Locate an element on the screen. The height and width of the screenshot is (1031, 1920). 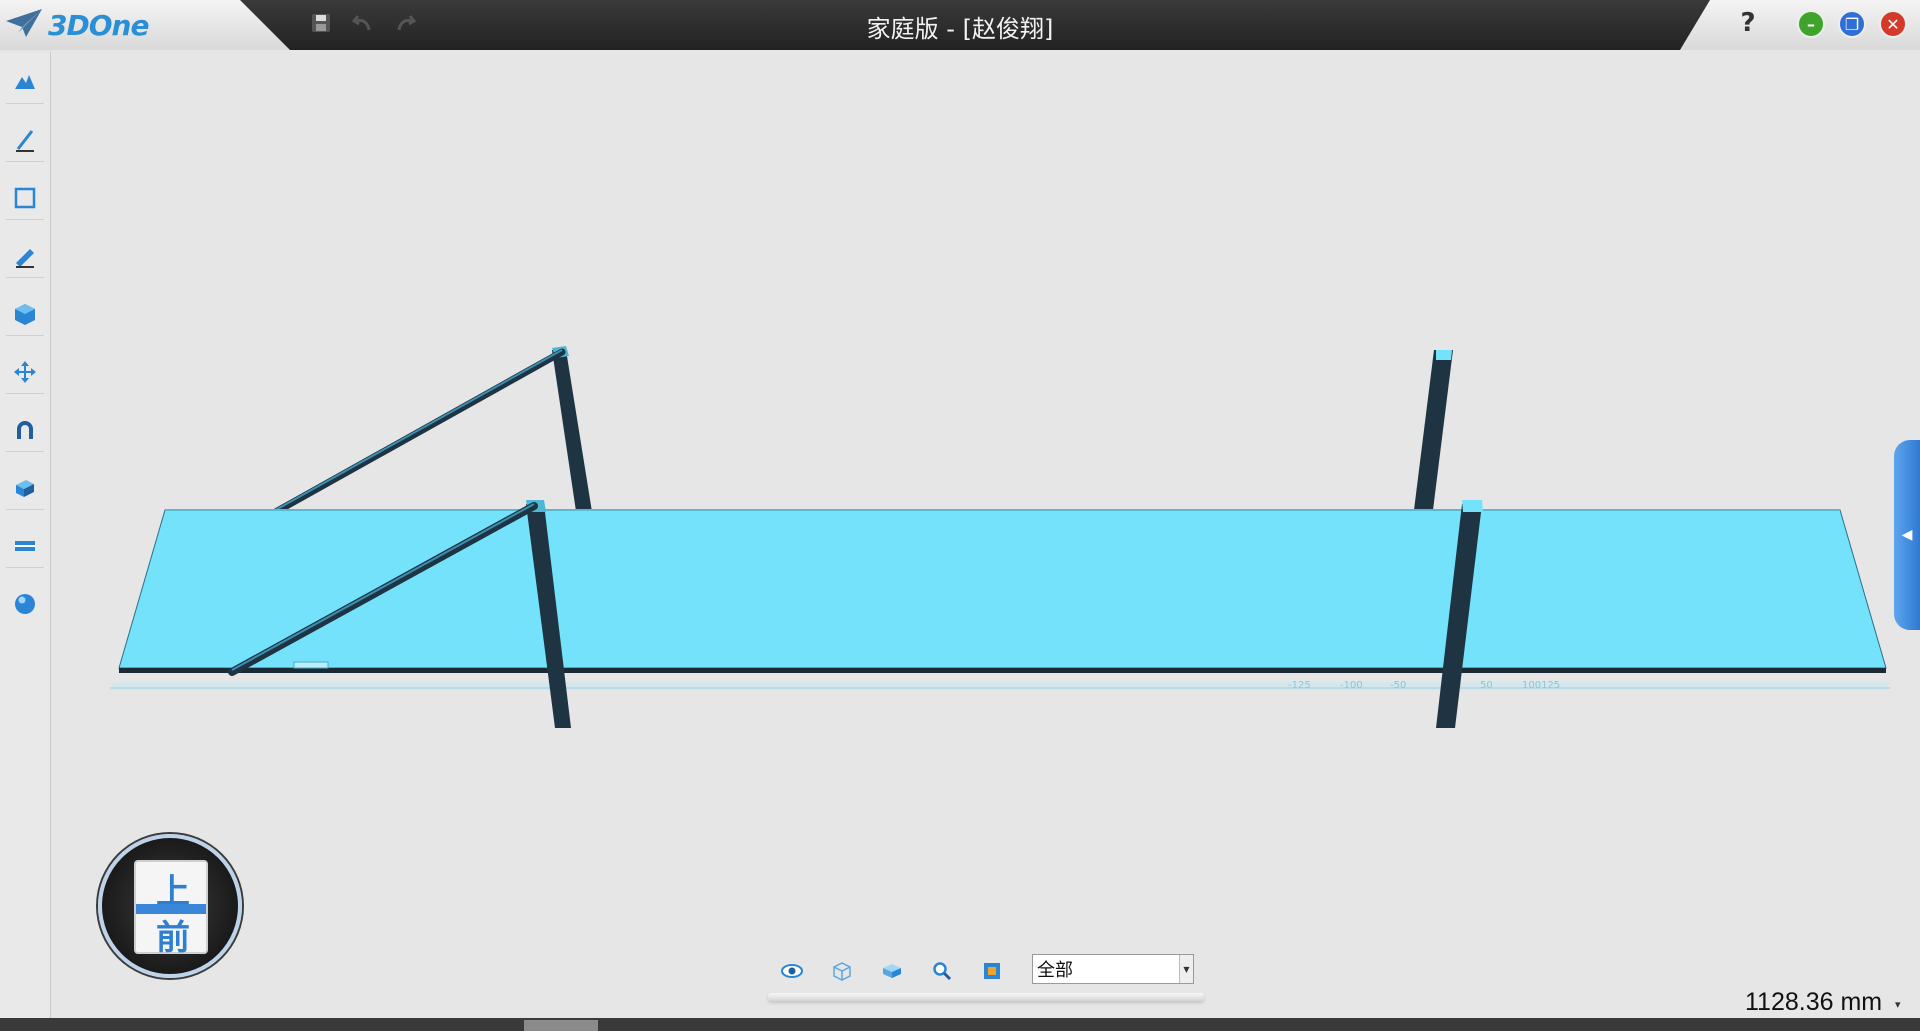
restore-button: ❐ is located at coordinates (1852, 24).